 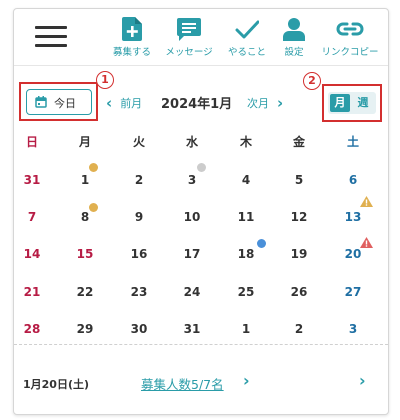 What do you see at coordinates (109, 103) in the screenshot?
I see `chevron-left-icon: ‹` at bounding box center [109, 103].